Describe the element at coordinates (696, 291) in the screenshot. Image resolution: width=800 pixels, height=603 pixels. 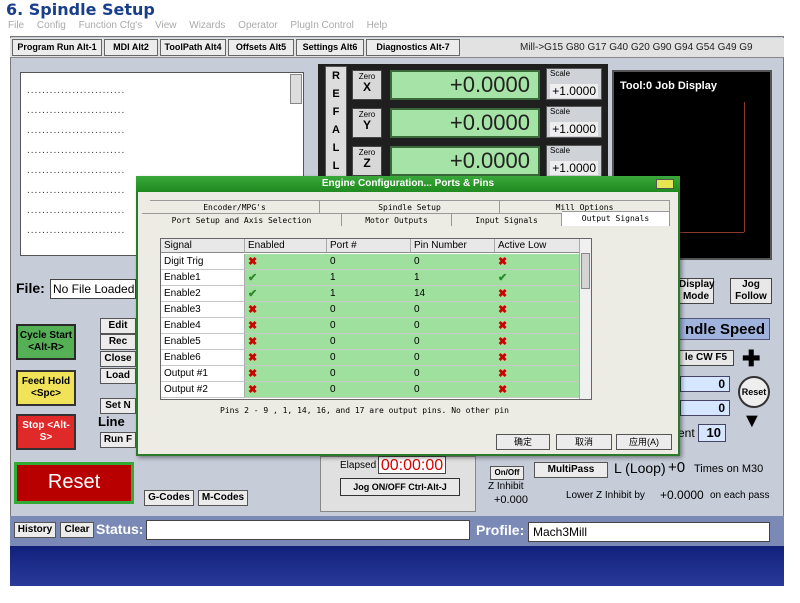
I see `display-mode-button: Display Mode` at that location.